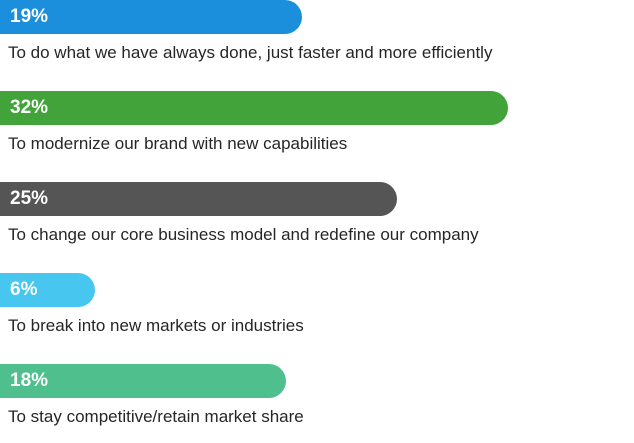 The height and width of the screenshot is (443, 634). I want to click on bar-value-label: 25%, so click(29, 198).